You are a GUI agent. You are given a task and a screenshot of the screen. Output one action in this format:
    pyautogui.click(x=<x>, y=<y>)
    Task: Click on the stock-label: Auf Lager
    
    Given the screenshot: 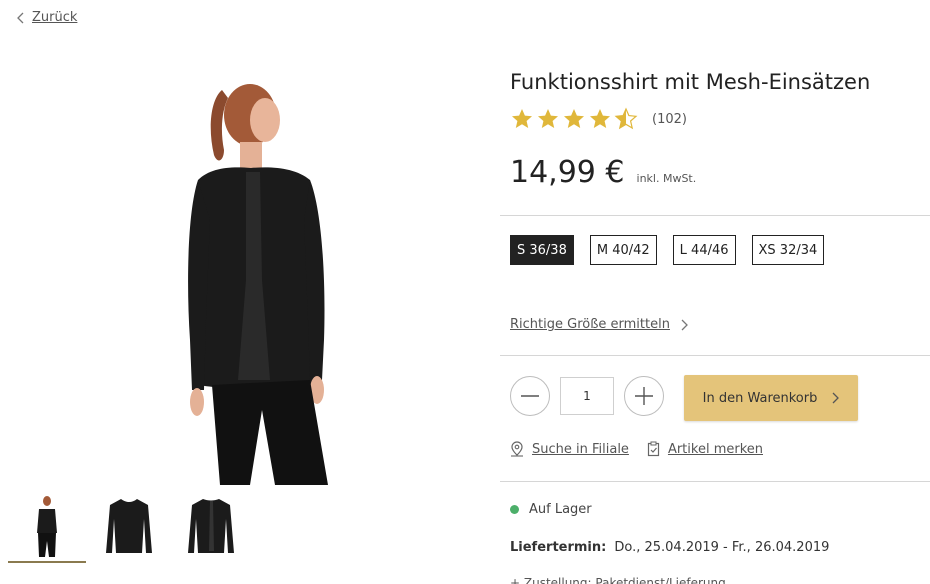 What is the action you would take?
    pyautogui.click(x=560, y=509)
    